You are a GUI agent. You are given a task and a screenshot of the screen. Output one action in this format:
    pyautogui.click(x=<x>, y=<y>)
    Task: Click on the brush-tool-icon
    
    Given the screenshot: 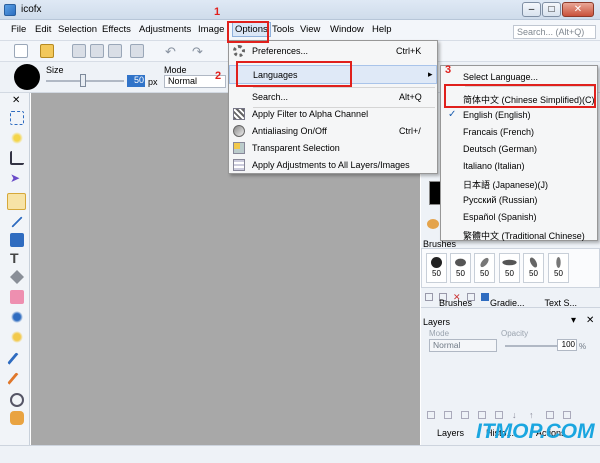 What is the action you would take?
    pyautogui.click(x=16, y=201)
    